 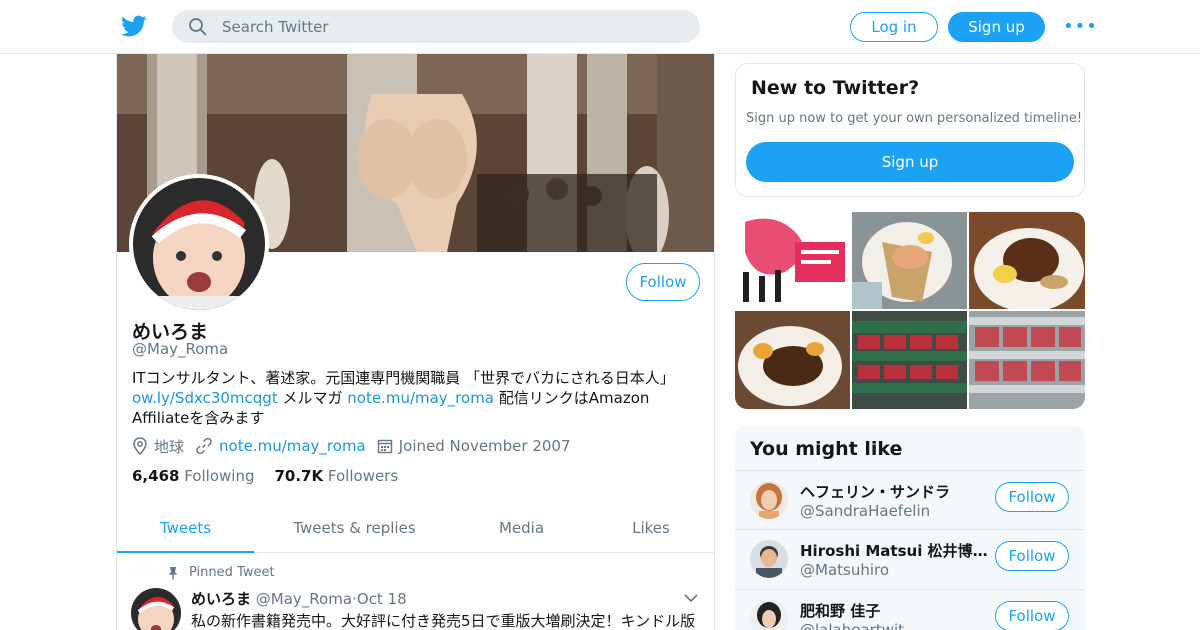 What do you see at coordinates (521, 529) in the screenshot?
I see `tab-media: Media` at bounding box center [521, 529].